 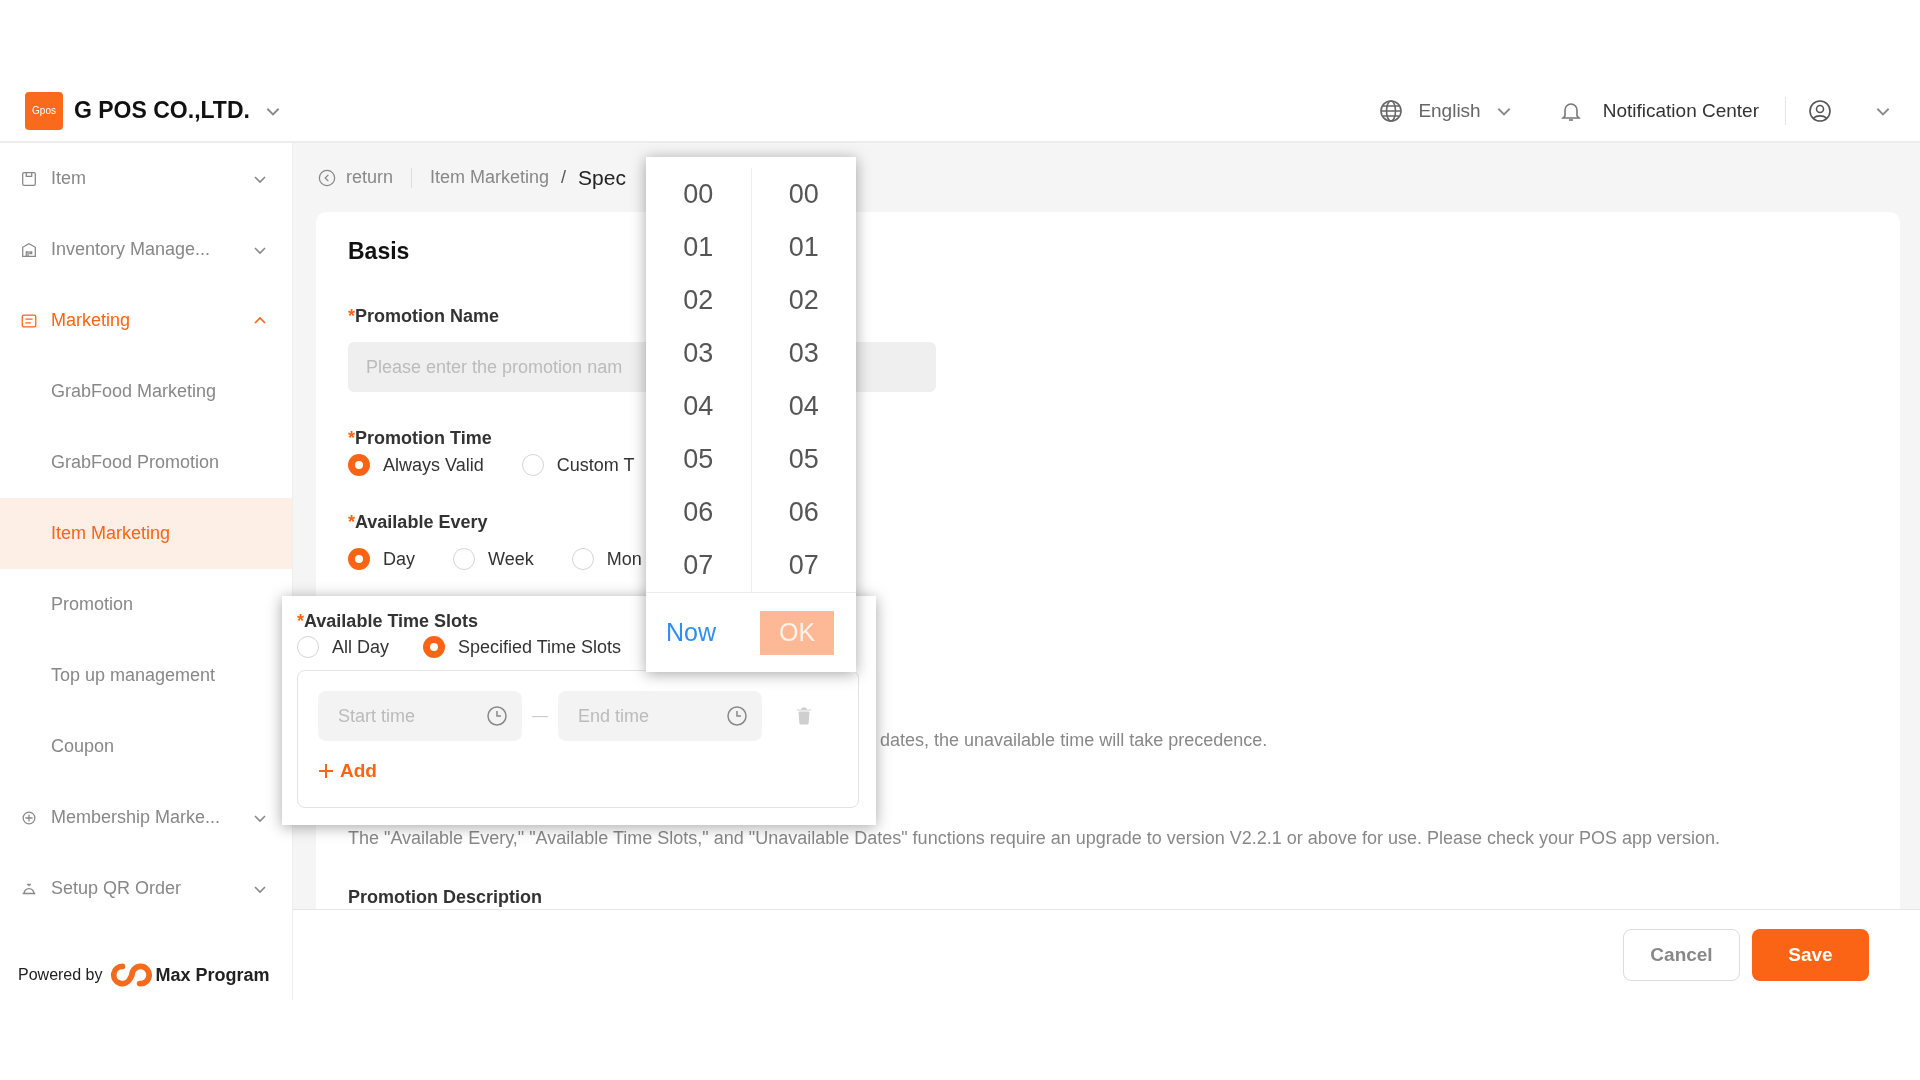 I want to click on save-button: Save, so click(x=1810, y=955).